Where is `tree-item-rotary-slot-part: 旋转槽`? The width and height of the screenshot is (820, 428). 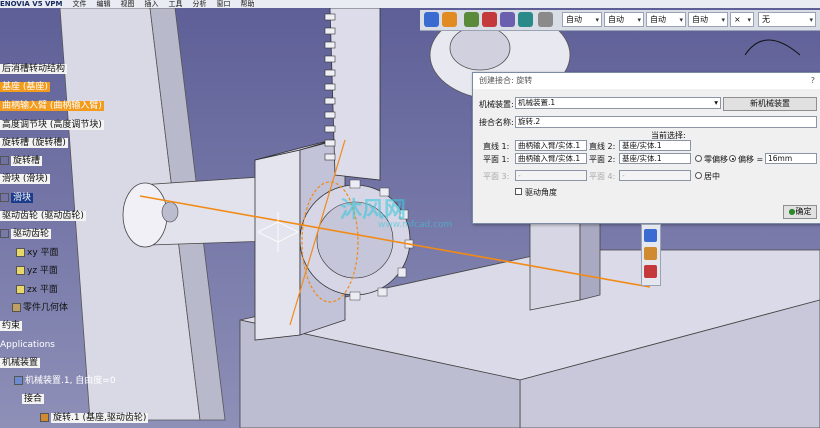
tree-item-rotary-slot-part: 旋转槽 is located at coordinates (21, 161).